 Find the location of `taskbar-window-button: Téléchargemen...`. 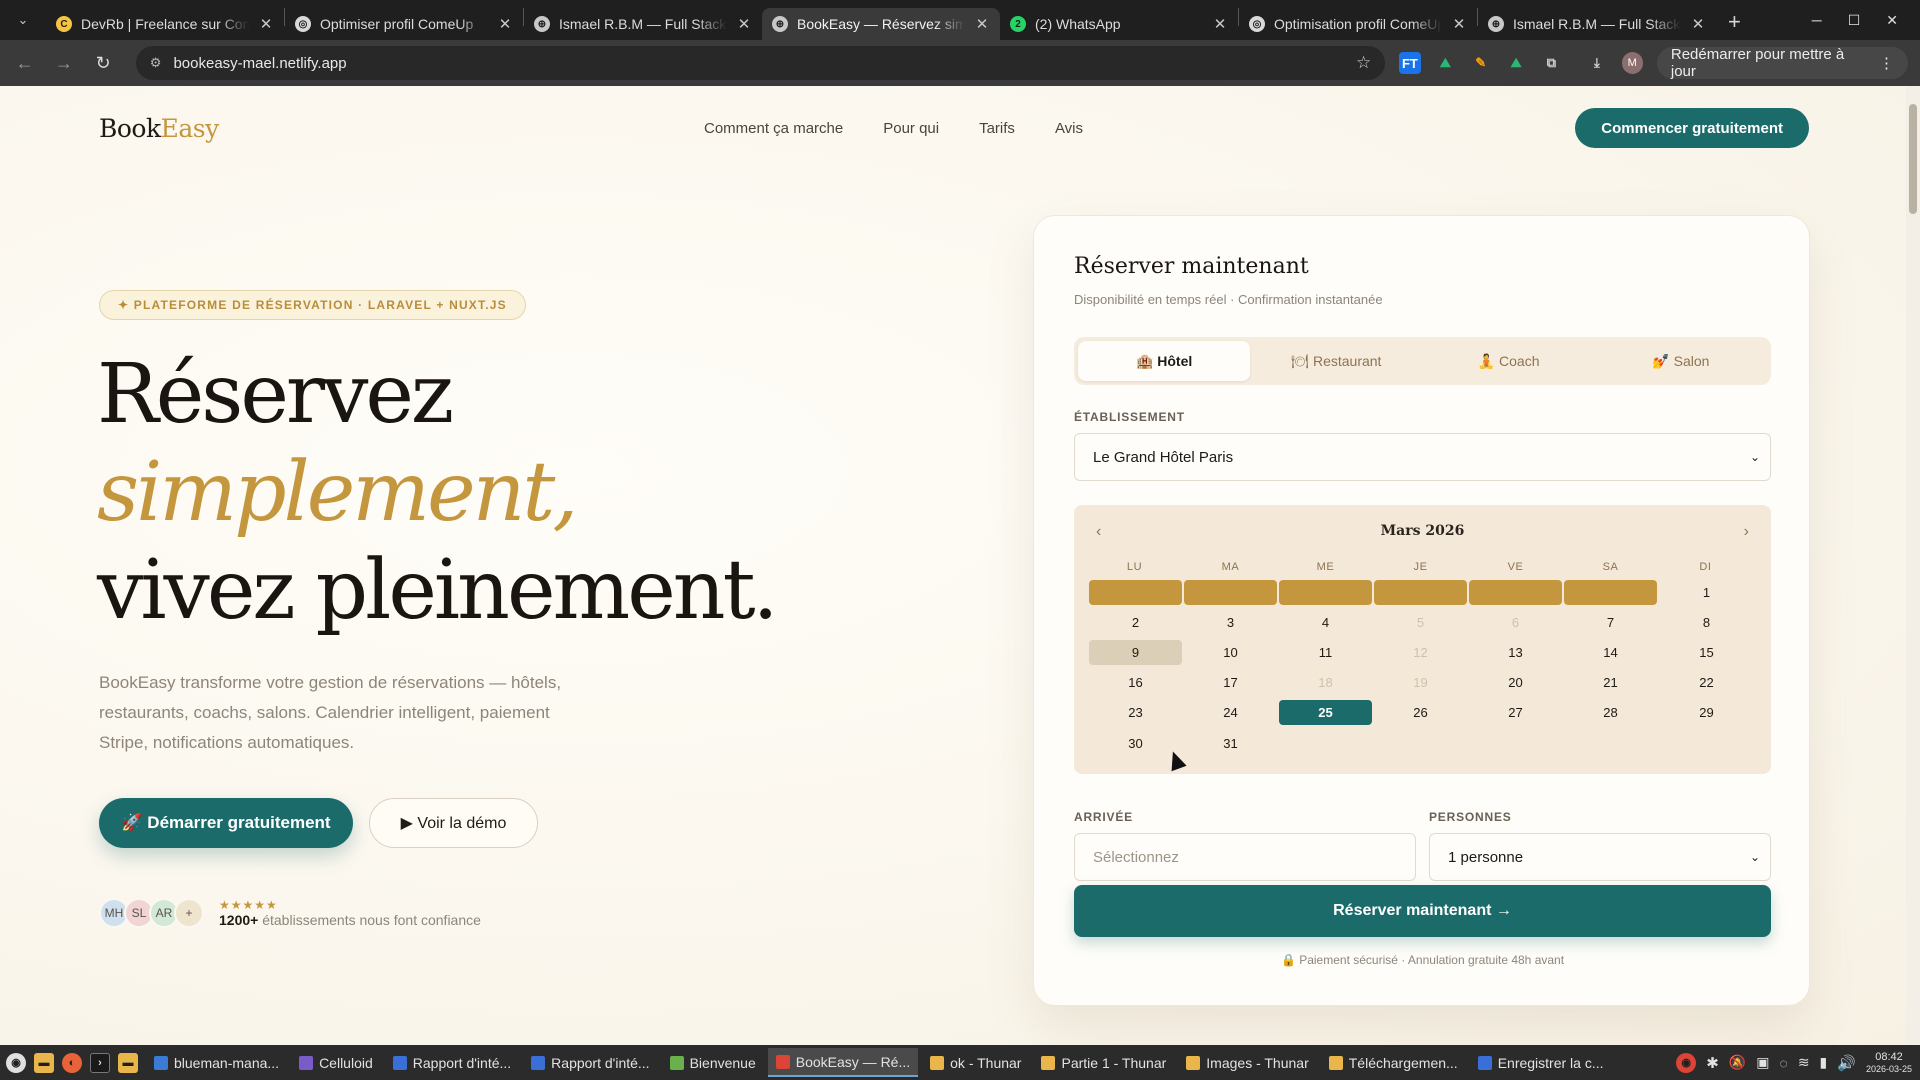

taskbar-window-button: Téléchargemen... is located at coordinates (1393, 1062).